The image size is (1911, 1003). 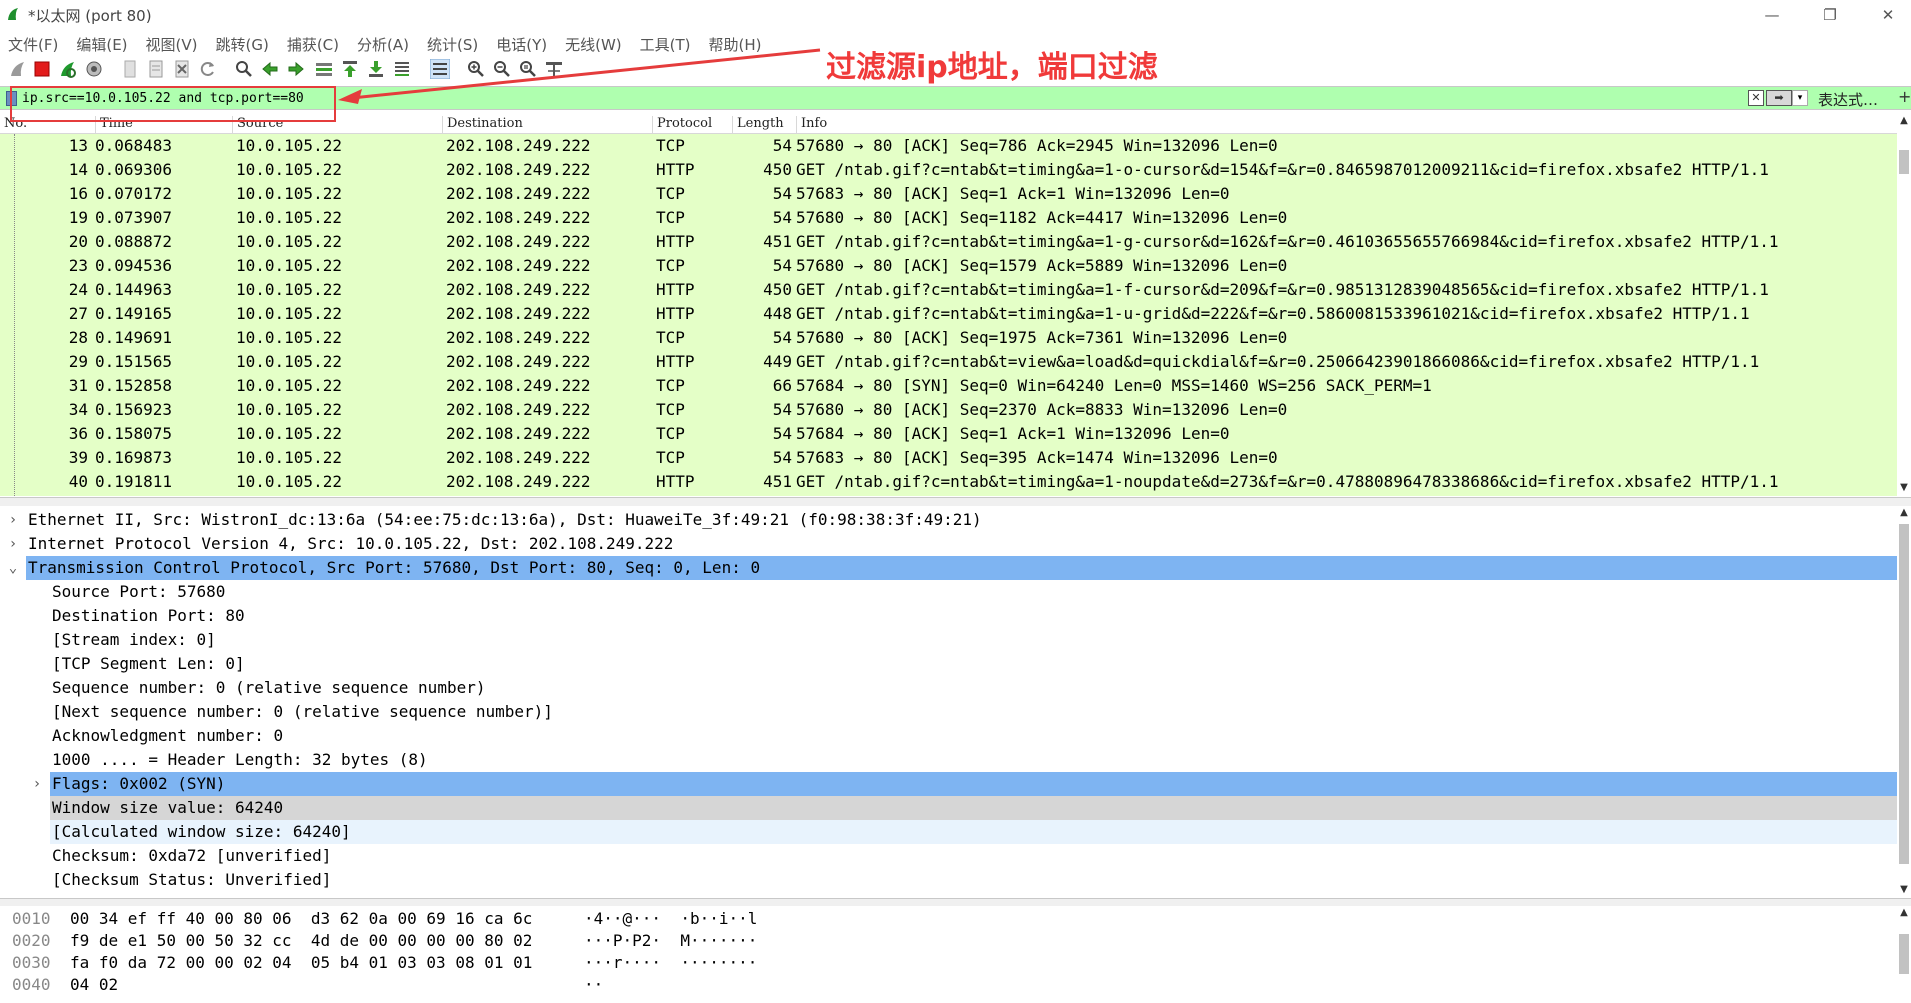 I want to click on collapse-arrow-icon: ⌄, so click(x=13, y=568).